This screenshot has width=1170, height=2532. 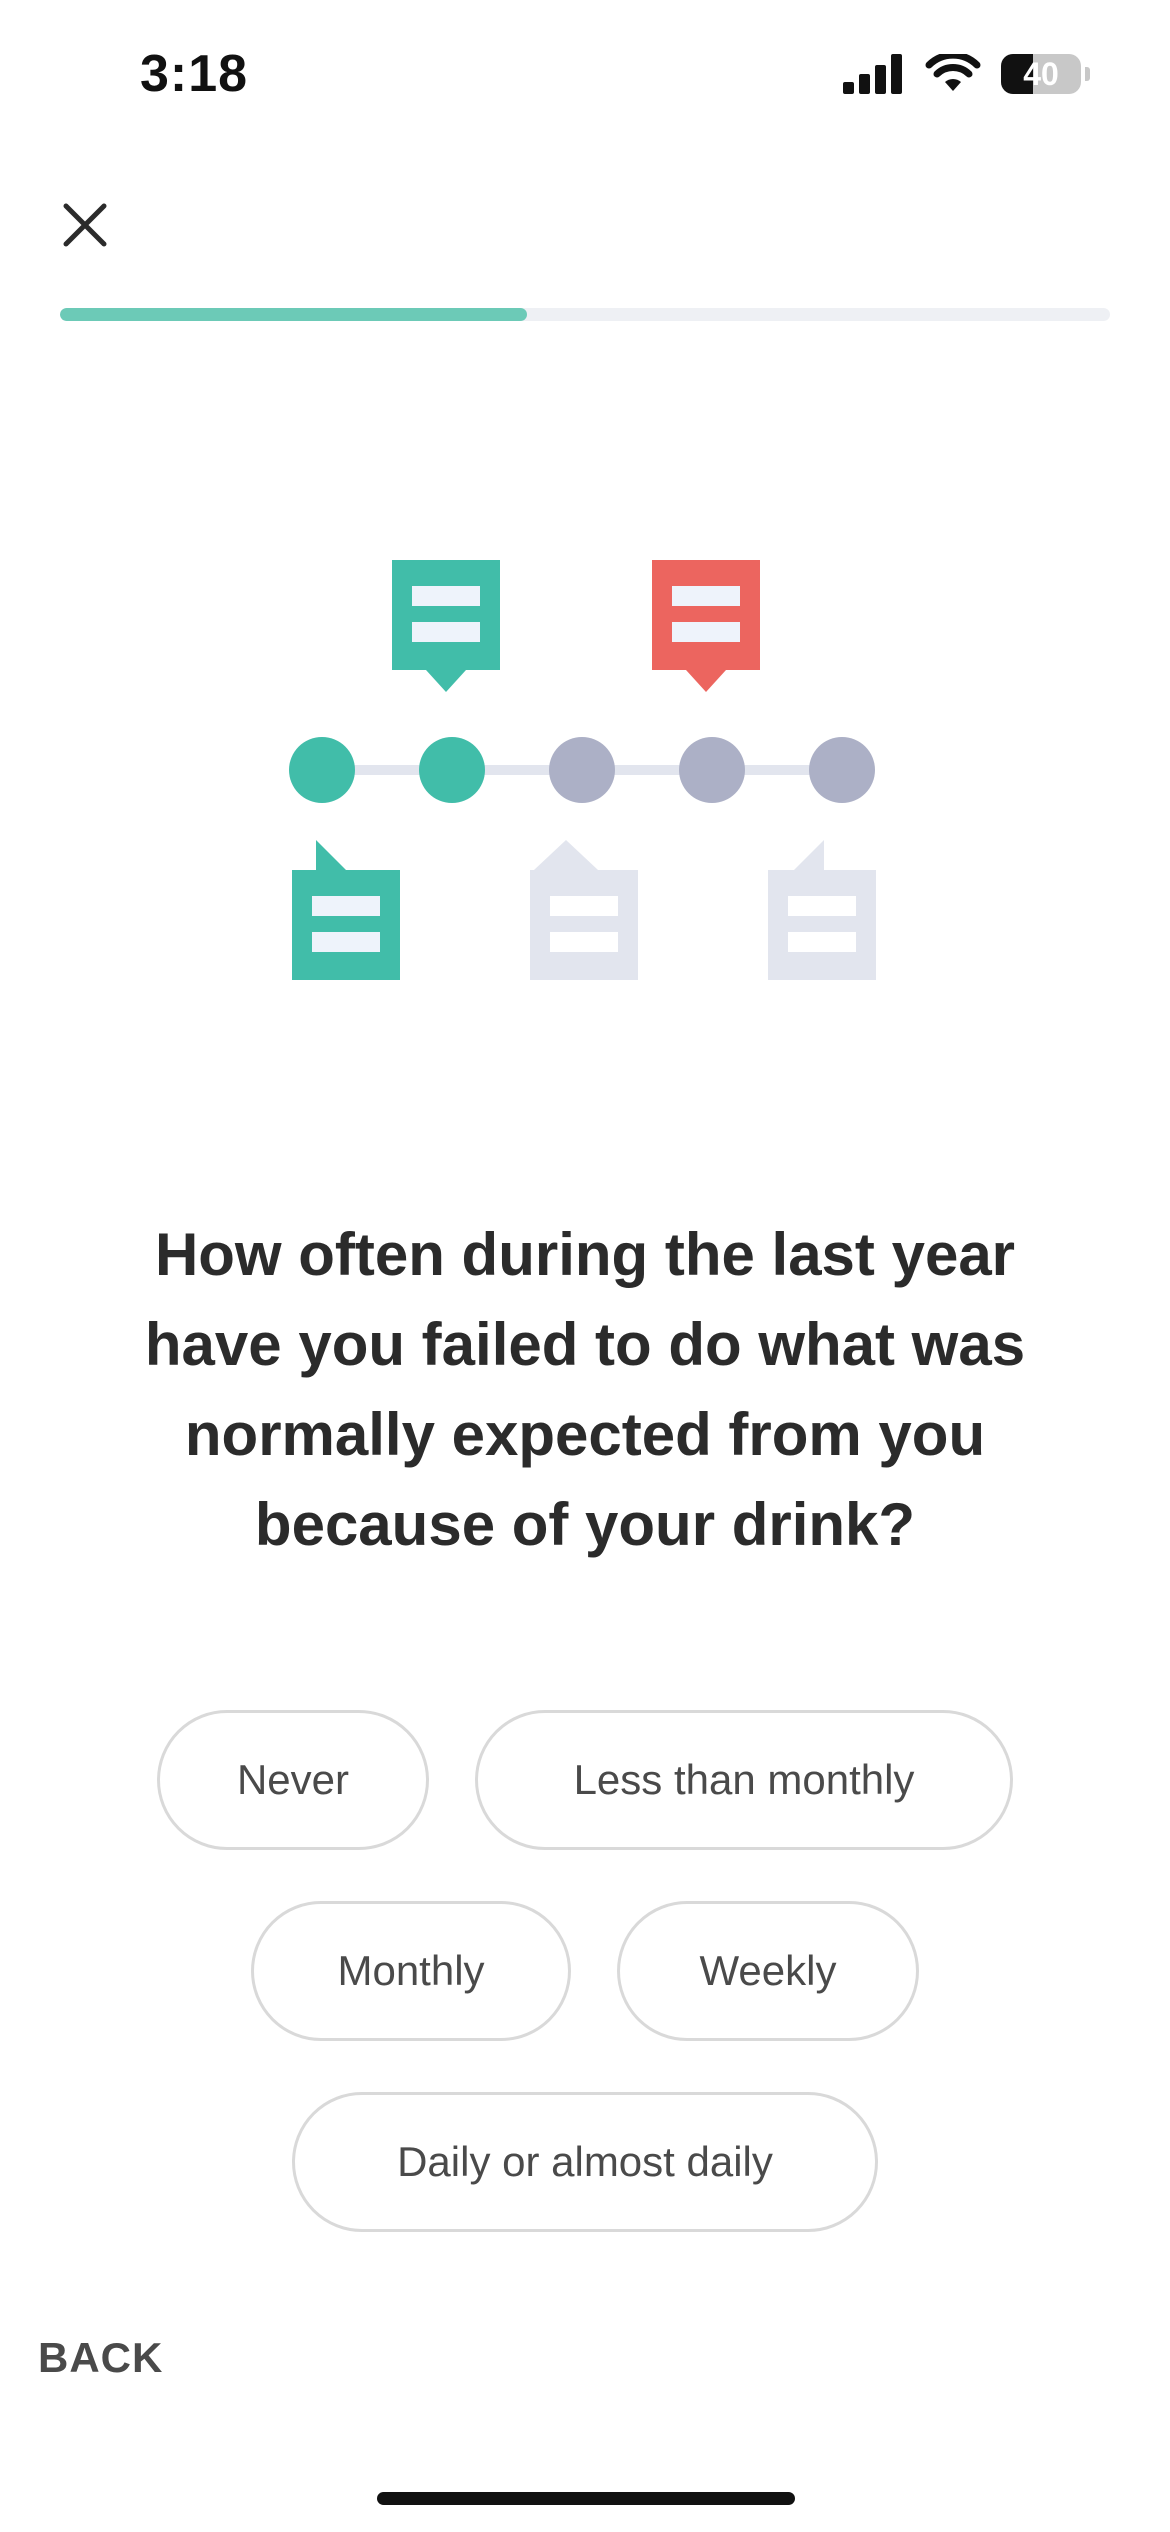 What do you see at coordinates (194, 74) in the screenshot?
I see `status-time: 3:18` at bounding box center [194, 74].